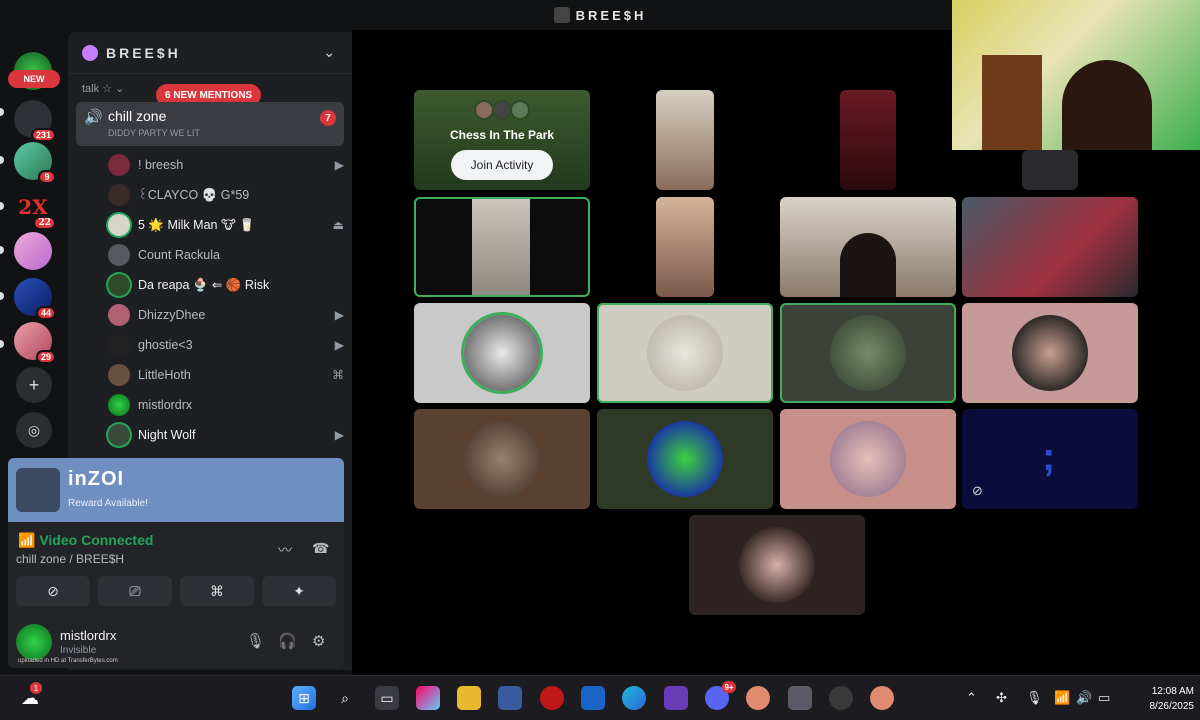 This screenshot has height=720, width=1200. I want to click on obs-icon, so click(841, 698).